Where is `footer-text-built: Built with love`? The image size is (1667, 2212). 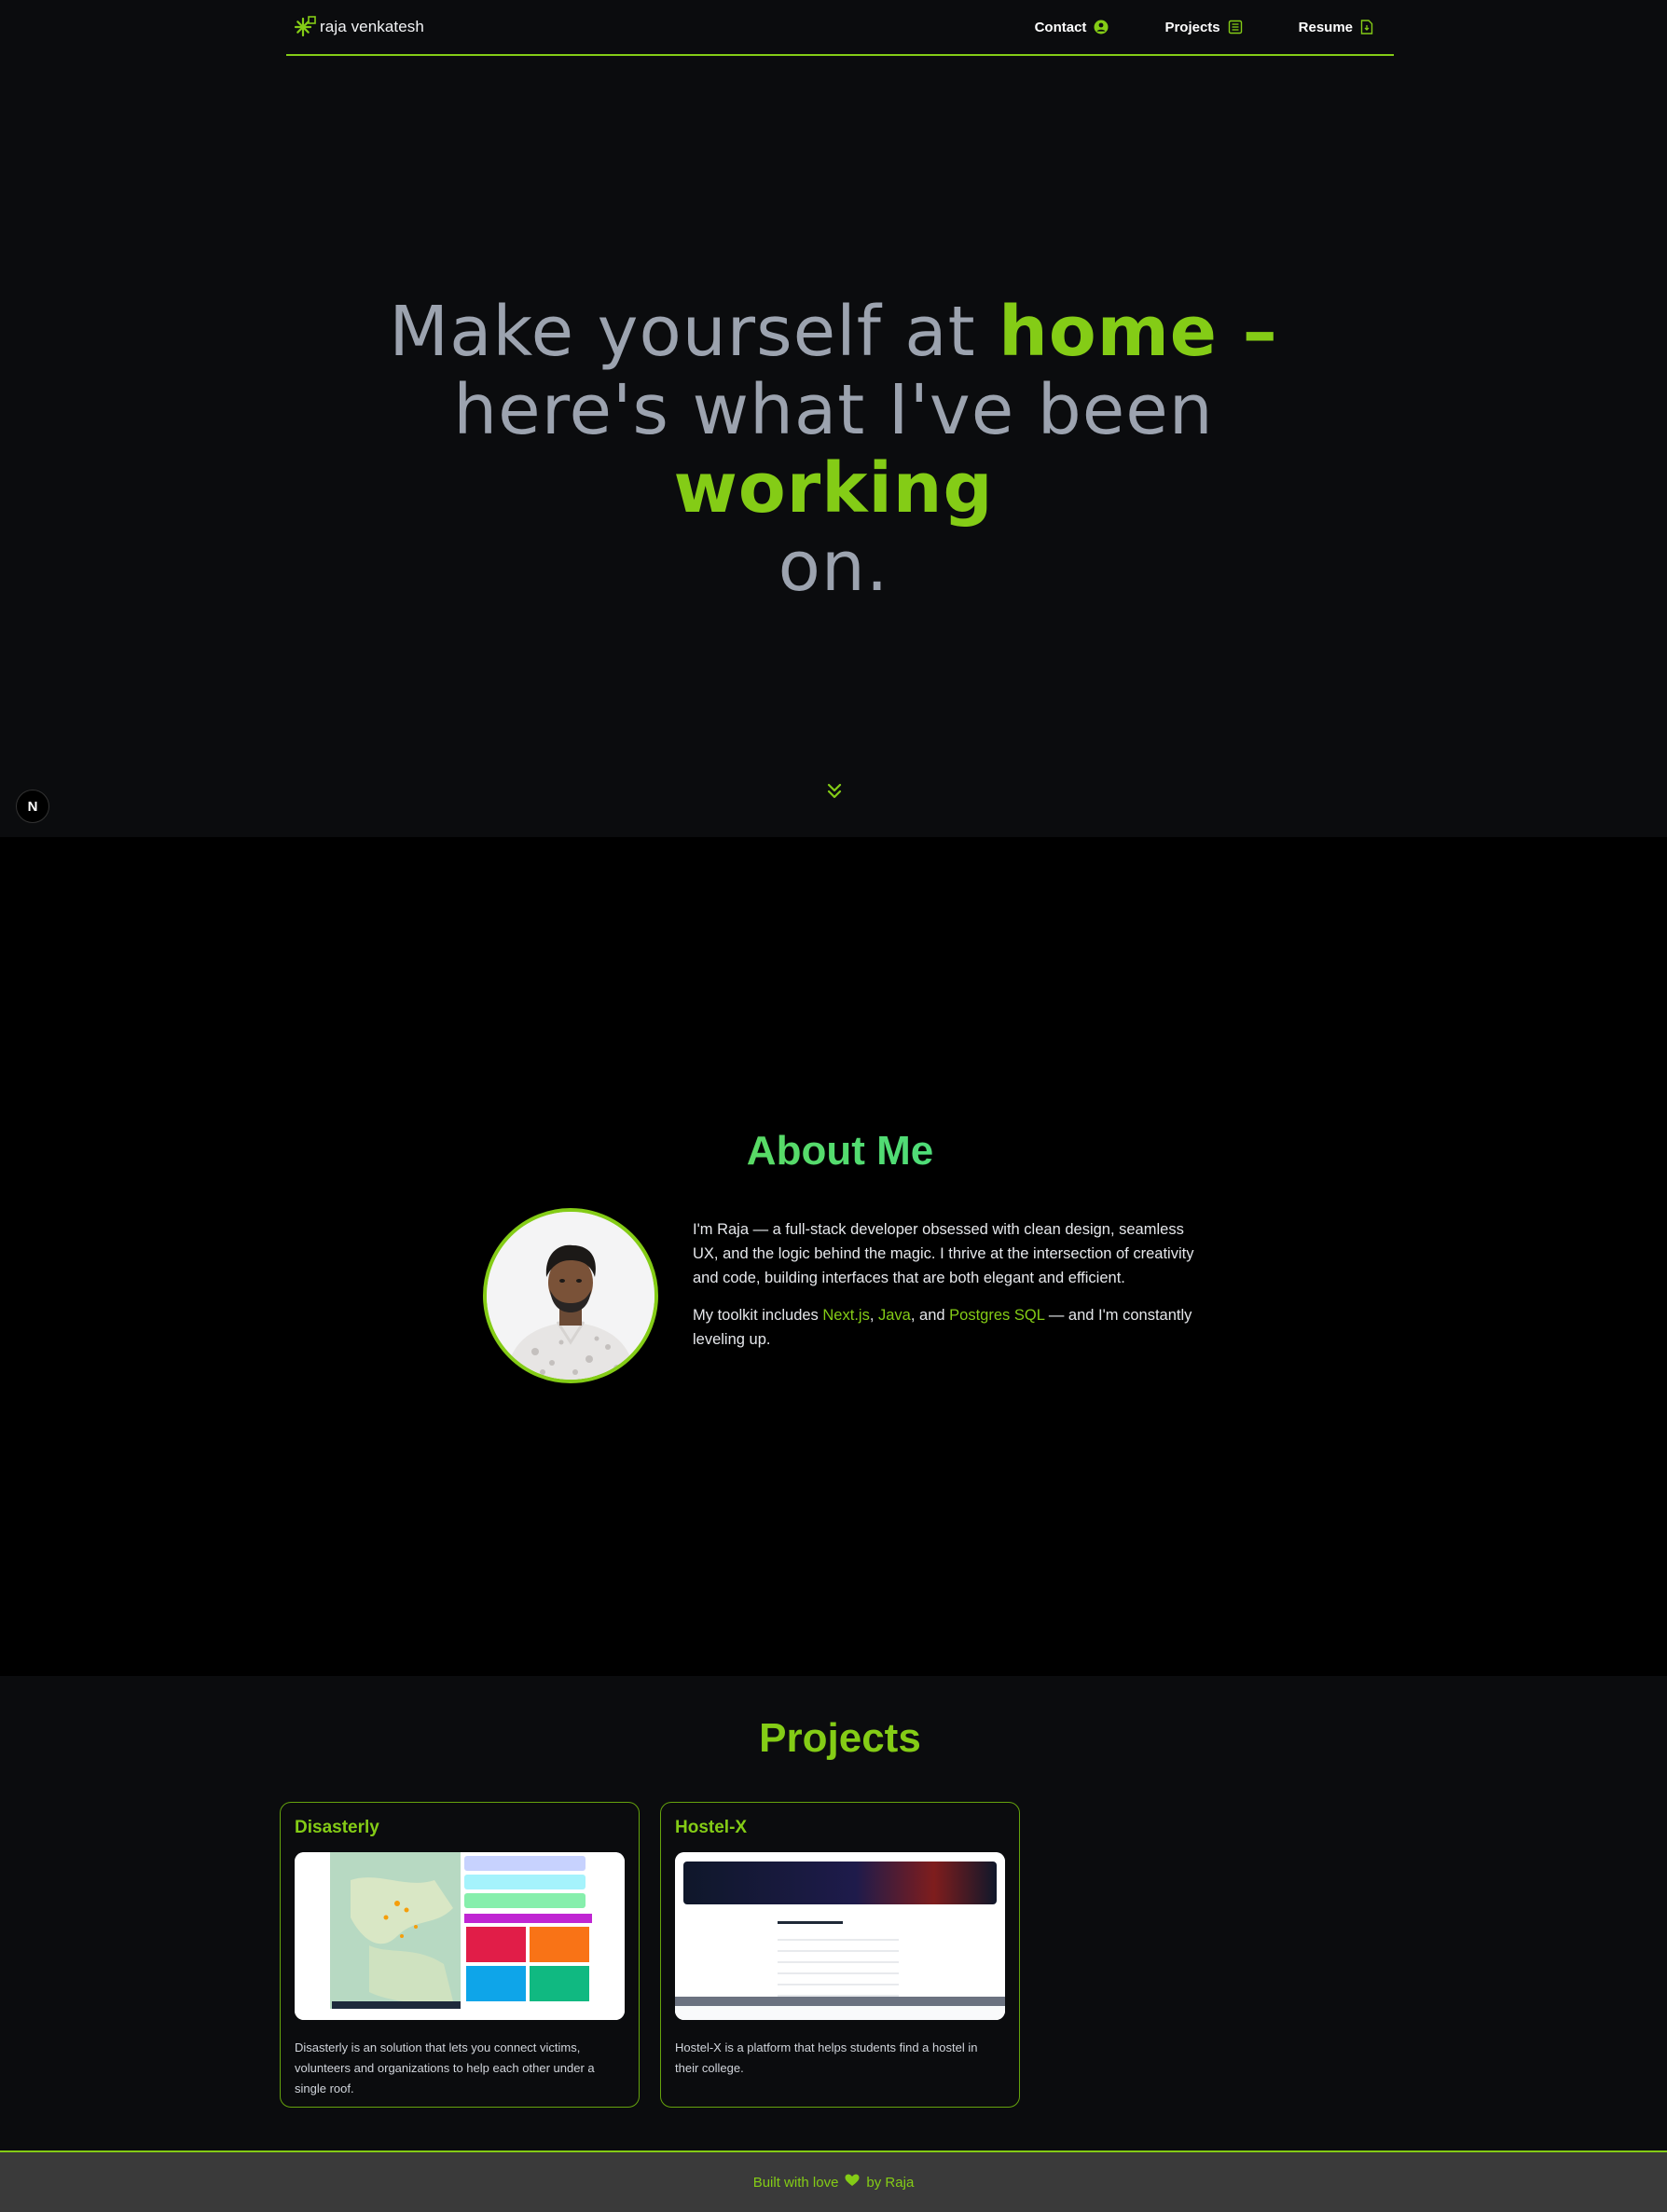 footer-text-built: Built with love is located at coordinates (796, 2182).